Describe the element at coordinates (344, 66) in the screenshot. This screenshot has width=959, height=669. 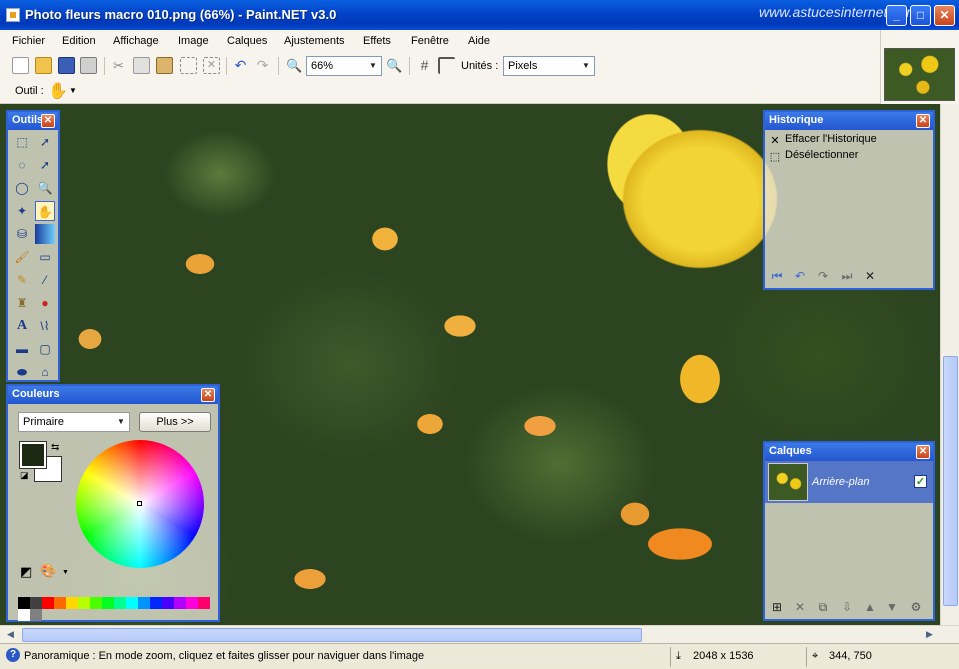
I see `zoom-combo: 66% ▼` at that location.